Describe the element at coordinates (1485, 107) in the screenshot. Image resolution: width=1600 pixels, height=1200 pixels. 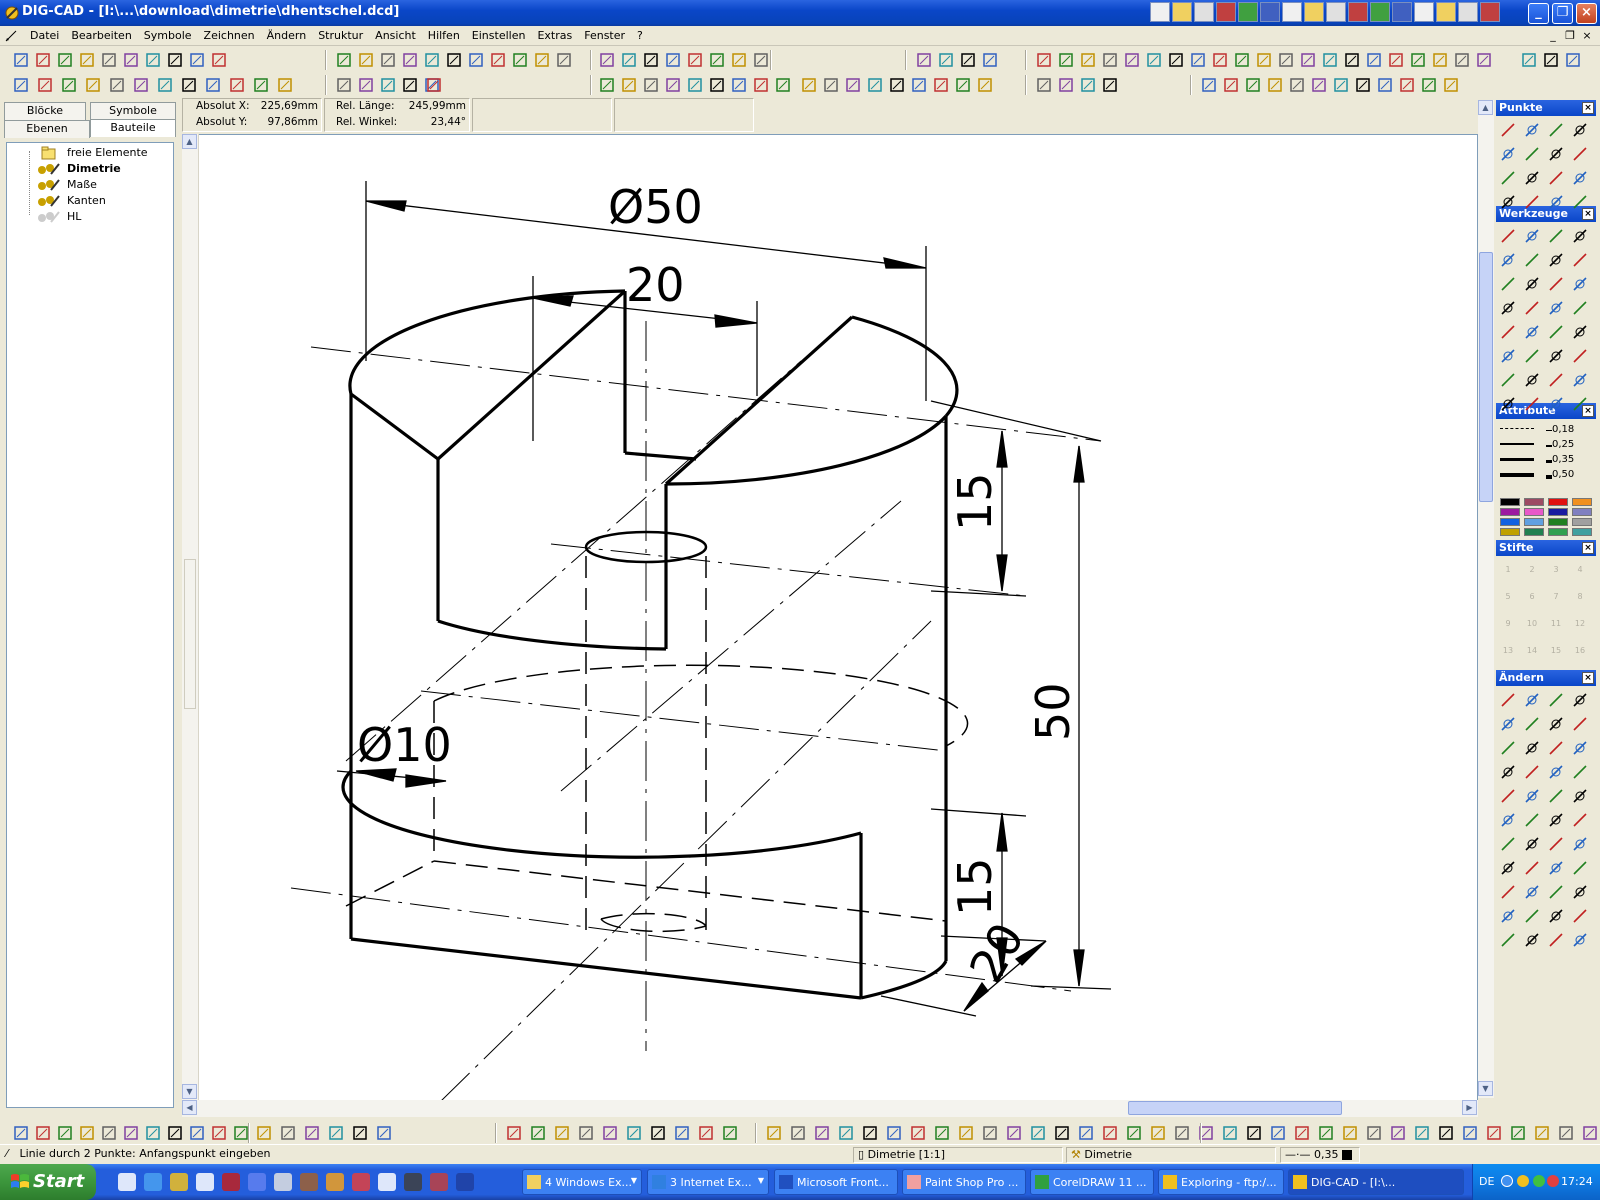
I see `scroll-up-button: ▲` at that location.